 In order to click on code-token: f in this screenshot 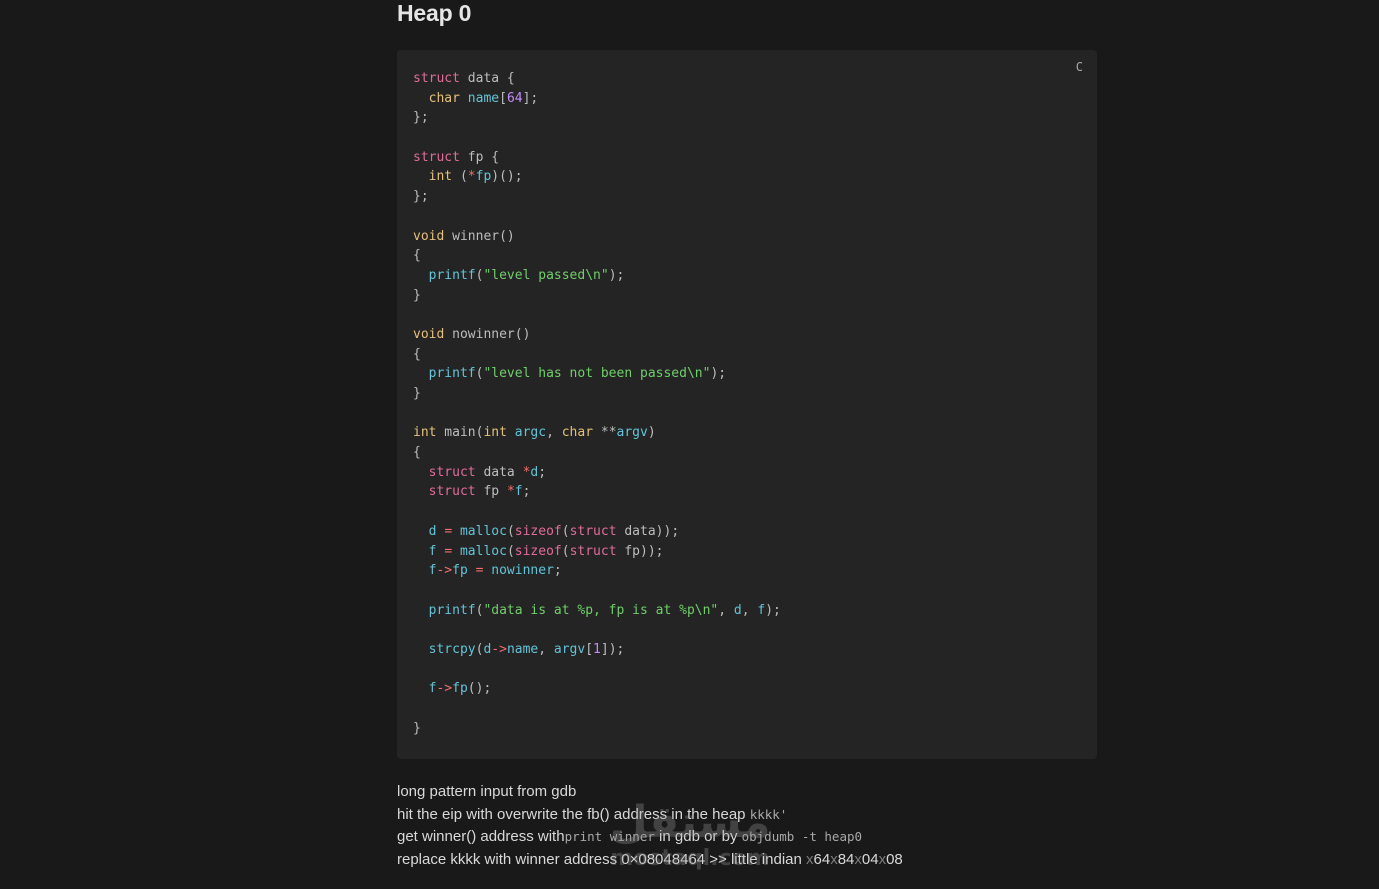, I will do `click(518, 492)`.